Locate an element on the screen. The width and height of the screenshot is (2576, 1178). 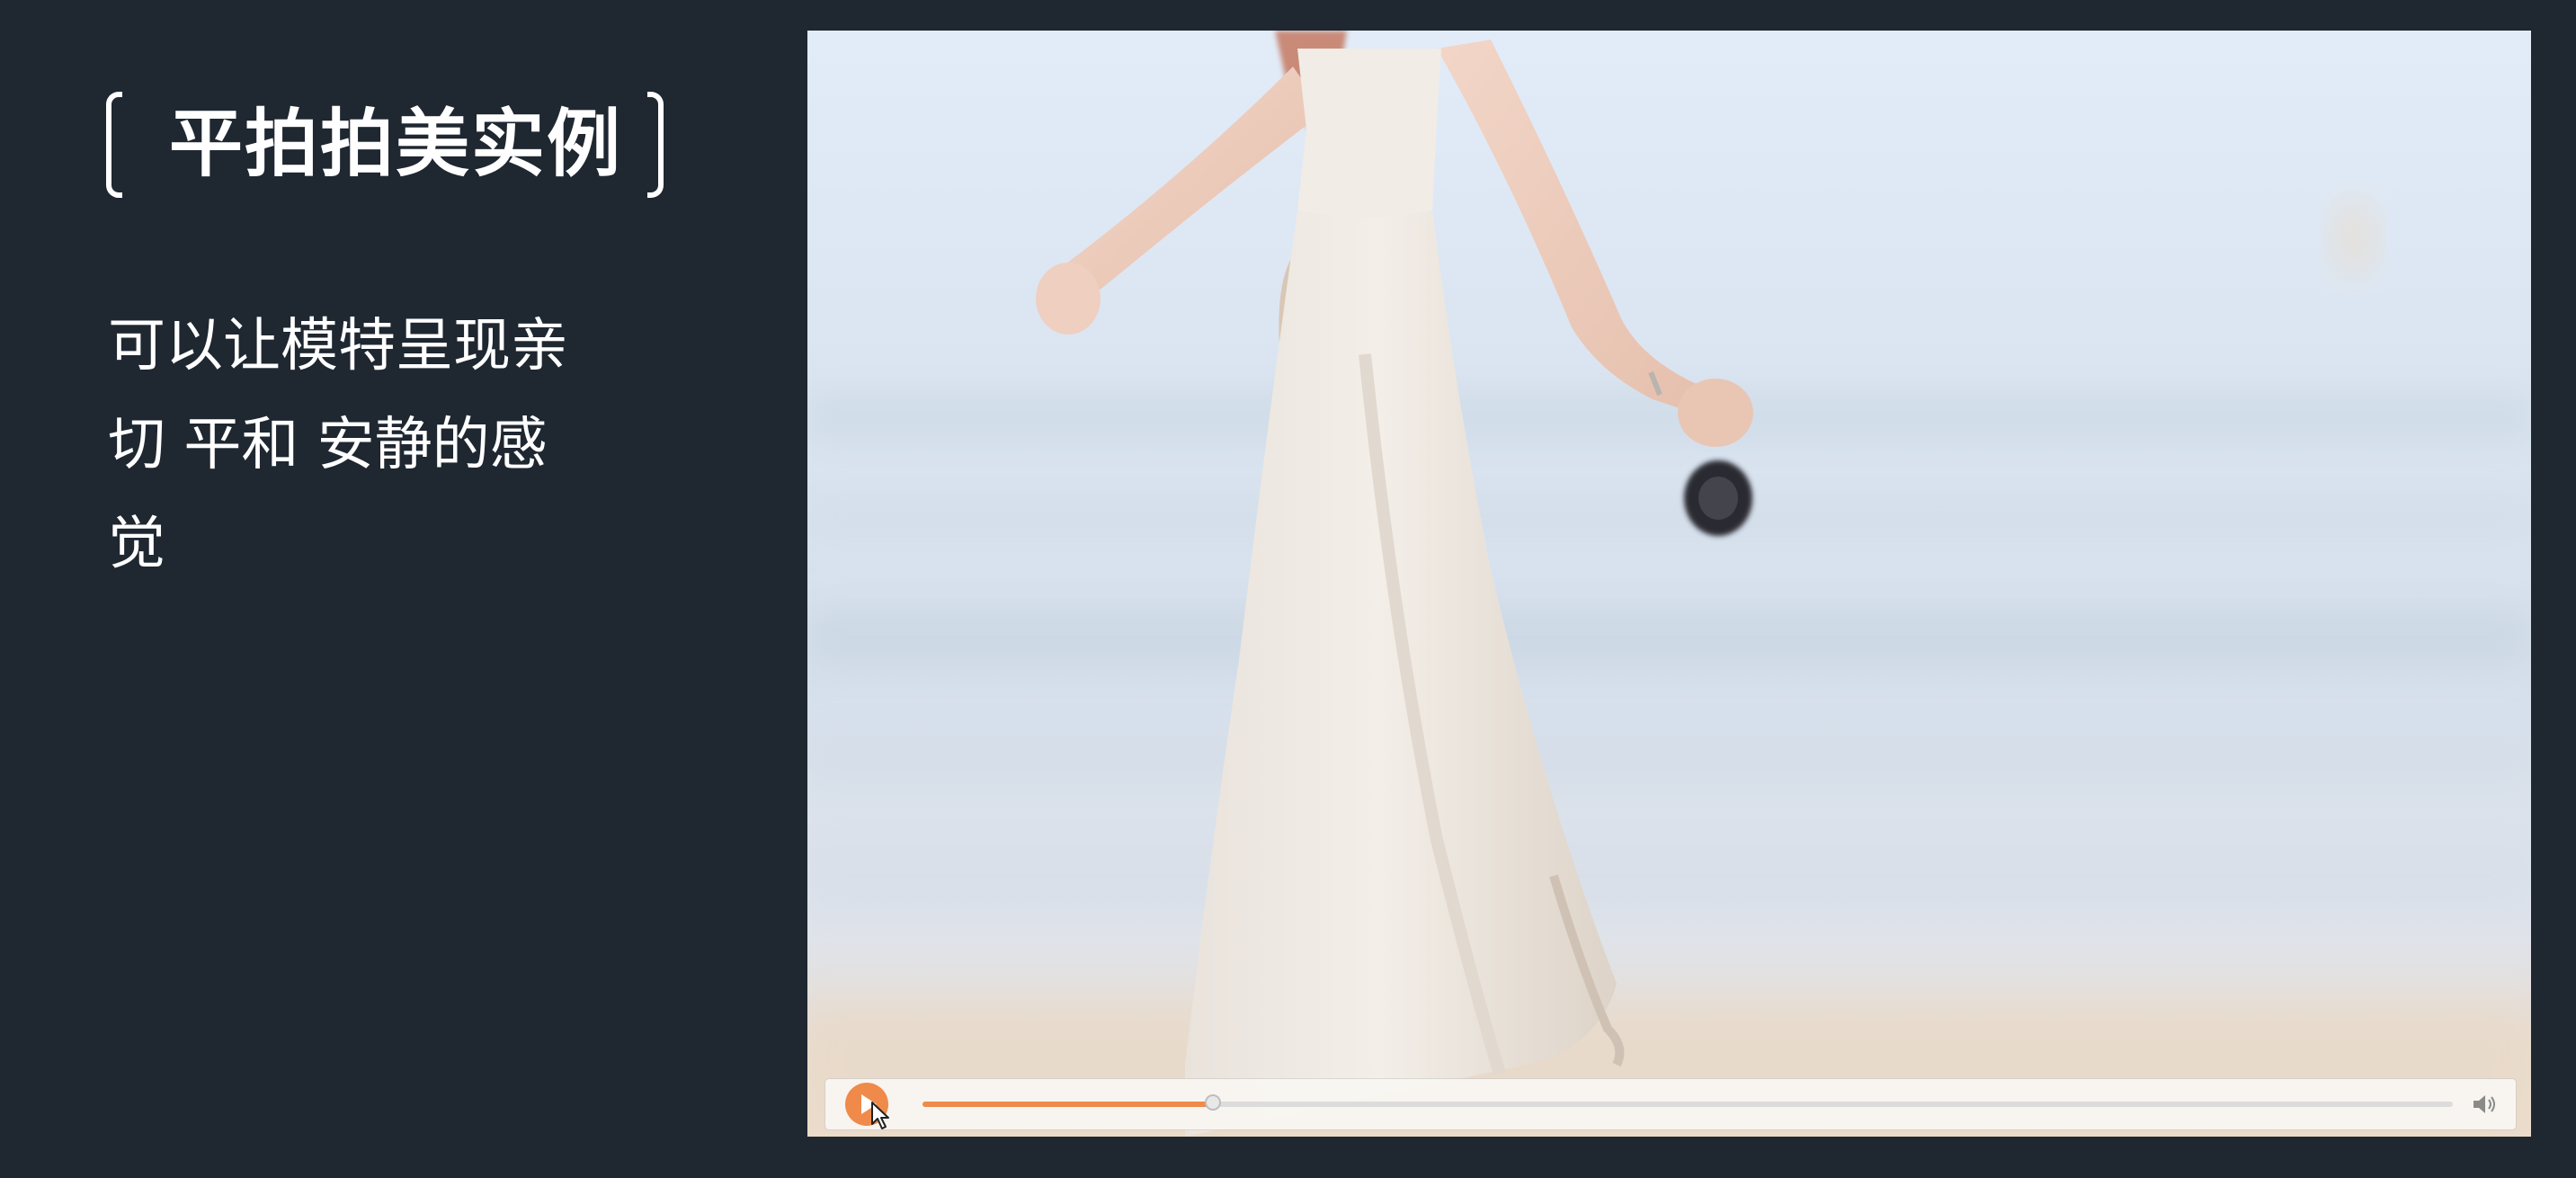
video-control-bar is located at coordinates (1671, 1104).